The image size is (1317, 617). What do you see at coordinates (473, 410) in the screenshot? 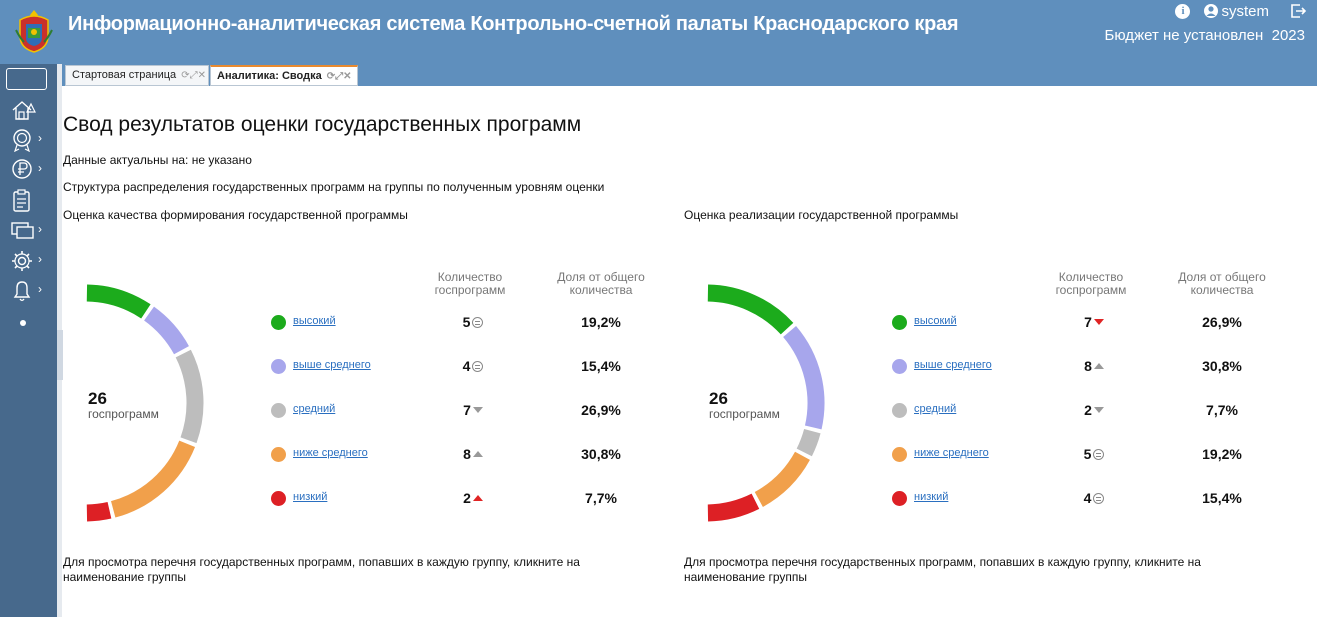
I see `group-count-cell: 7` at bounding box center [473, 410].